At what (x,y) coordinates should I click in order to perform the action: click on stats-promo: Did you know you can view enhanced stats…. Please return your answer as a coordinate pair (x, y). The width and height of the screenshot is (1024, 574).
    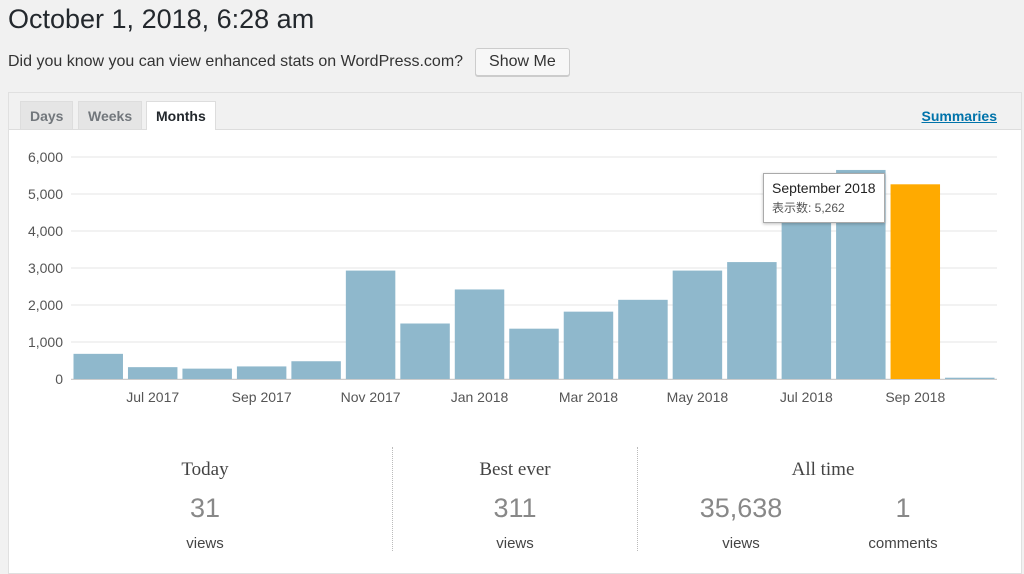
    Looking at the image, I should click on (289, 62).